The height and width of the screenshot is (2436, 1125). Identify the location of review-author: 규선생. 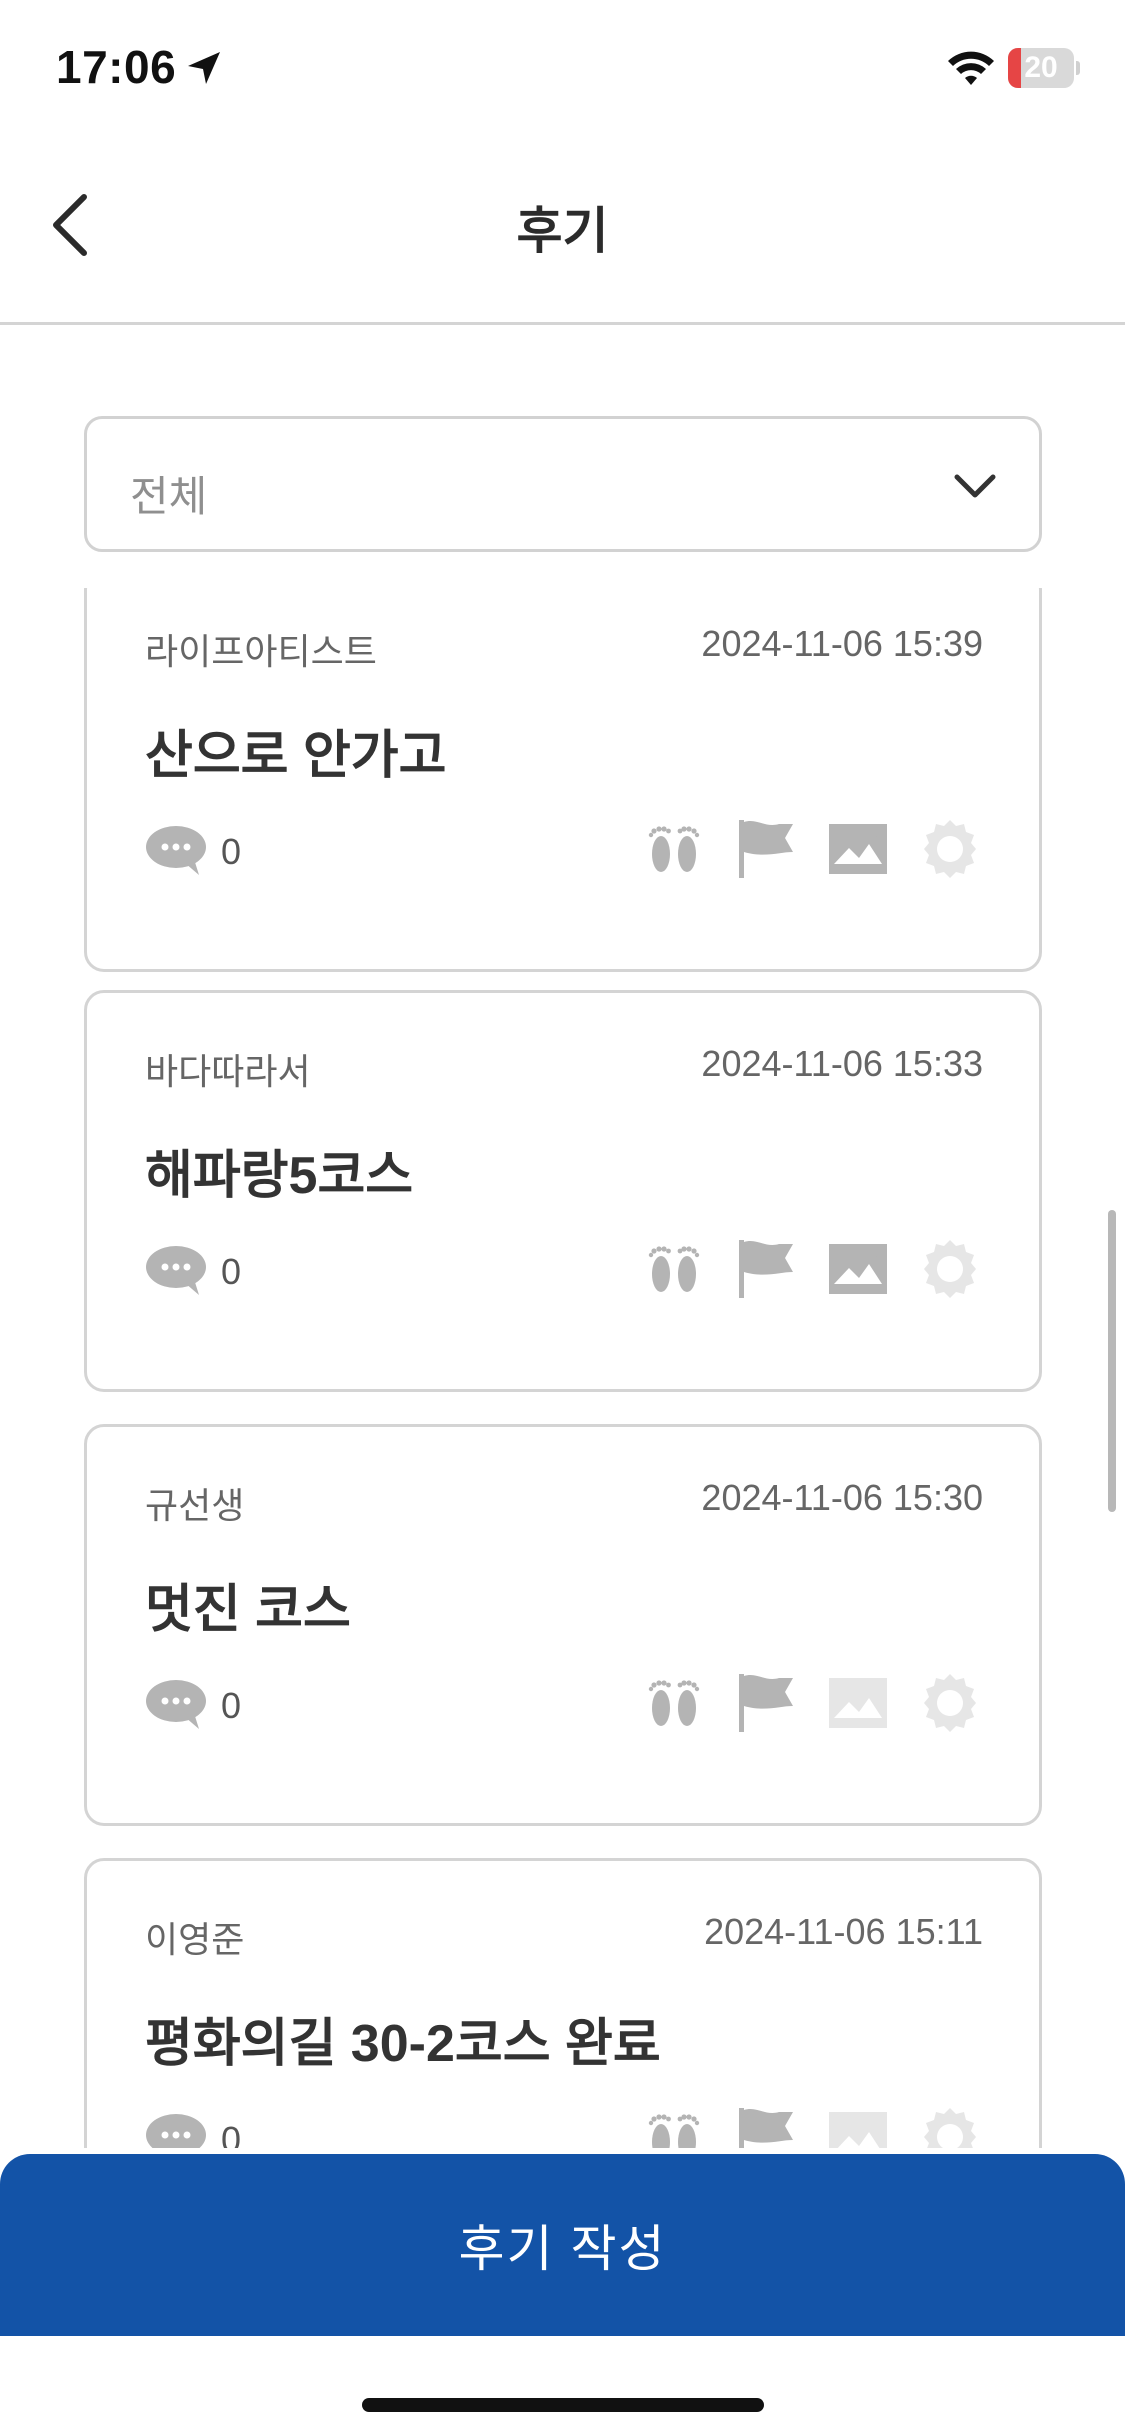
(195, 1505).